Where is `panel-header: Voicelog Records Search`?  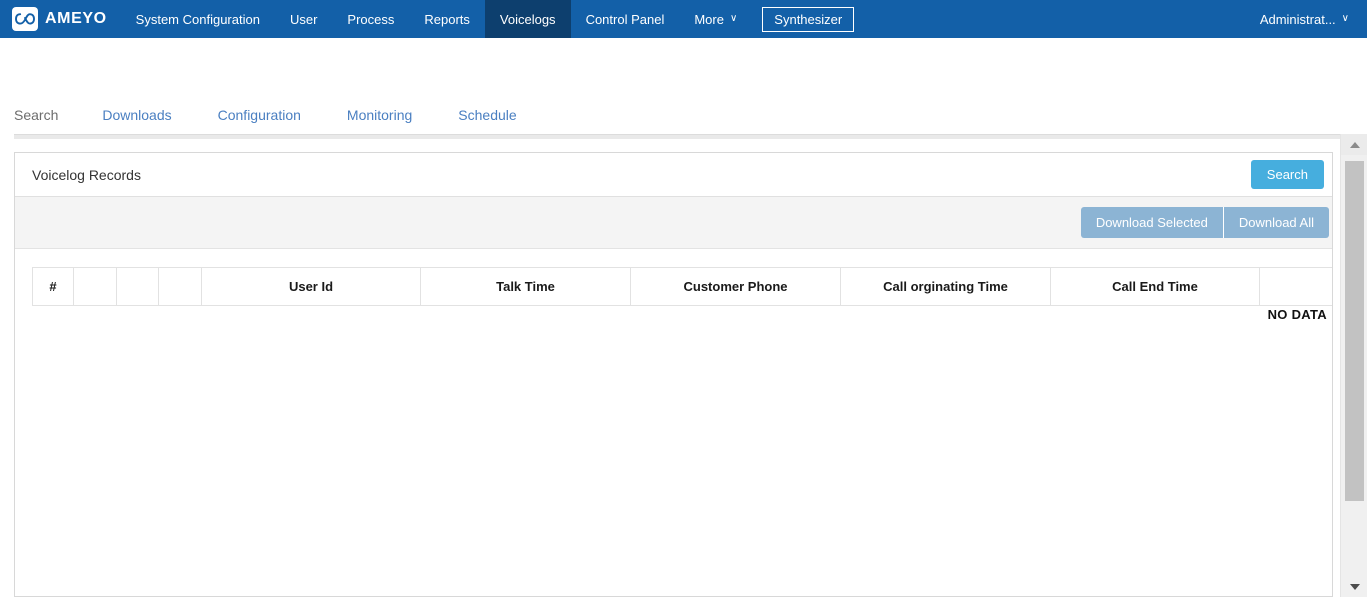 panel-header: Voicelog Records Search is located at coordinates (673, 175).